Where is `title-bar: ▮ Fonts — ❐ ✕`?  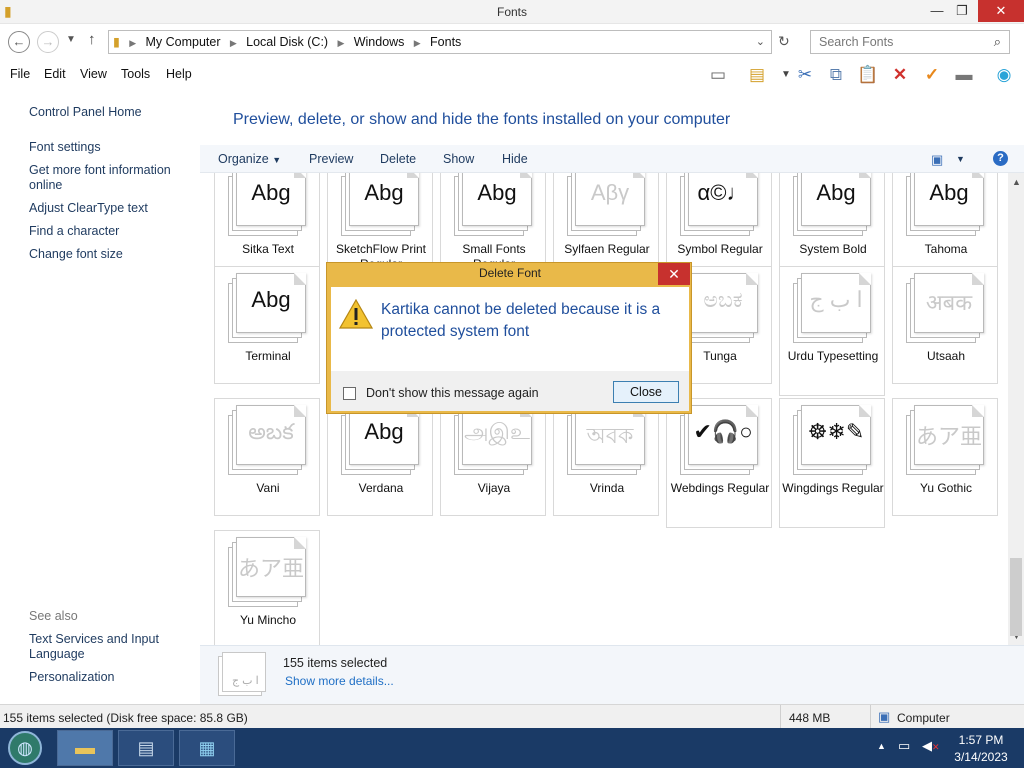
title-bar: ▮ Fonts — ❐ ✕ is located at coordinates (512, 12).